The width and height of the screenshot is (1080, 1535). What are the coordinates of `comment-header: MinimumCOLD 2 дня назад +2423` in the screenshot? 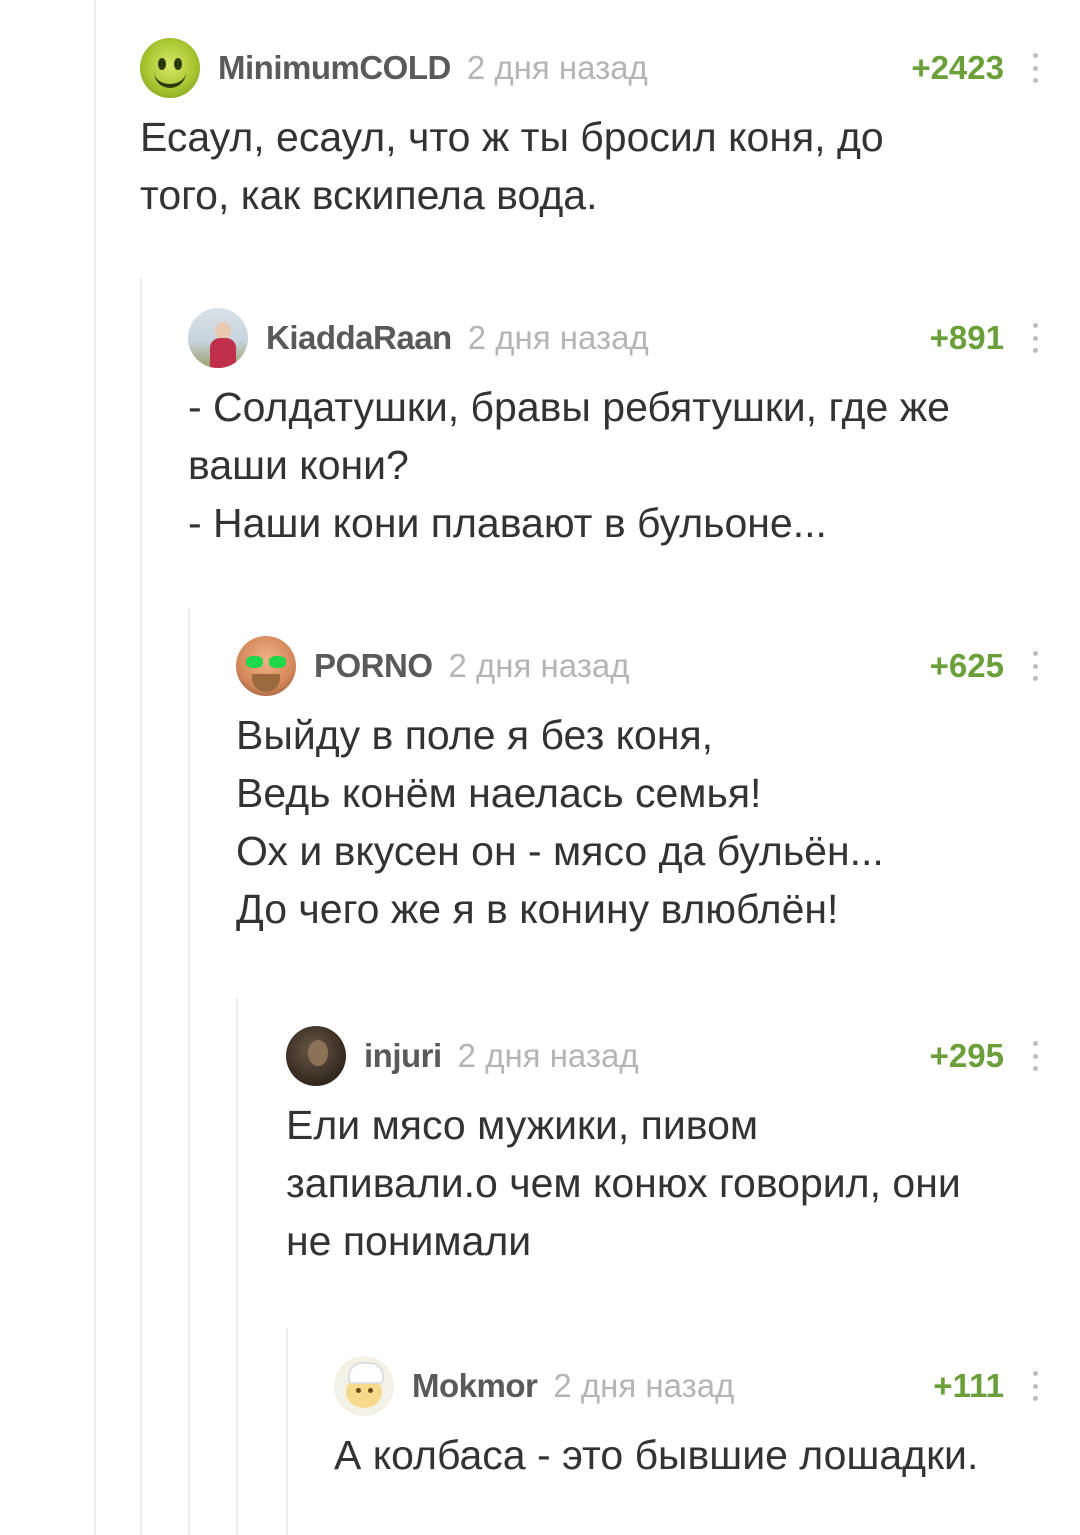 It's located at (590, 68).